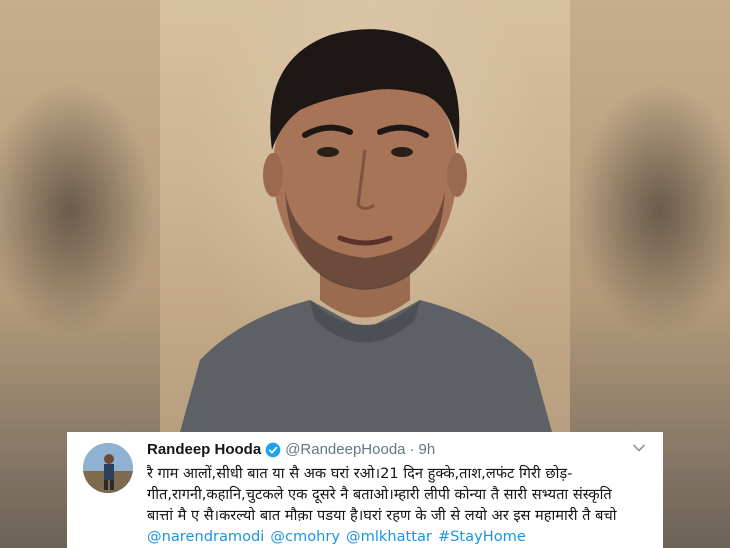 The image size is (730, 548). I want to click on avatar, so click(108, 468).